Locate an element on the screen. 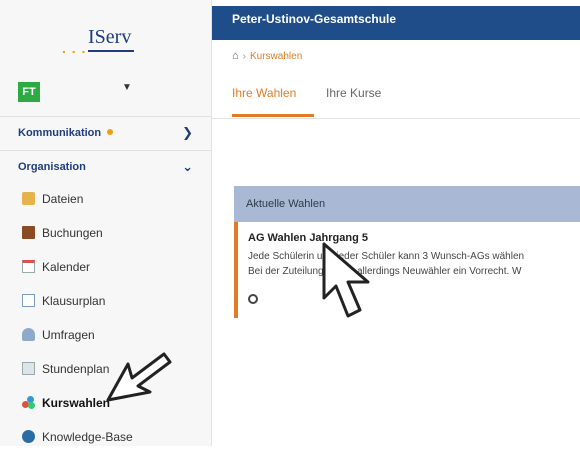 The width and height of the screenshot is (580, 452). chevron-down-icon: ⌄ is located at coordinates (187, 166).